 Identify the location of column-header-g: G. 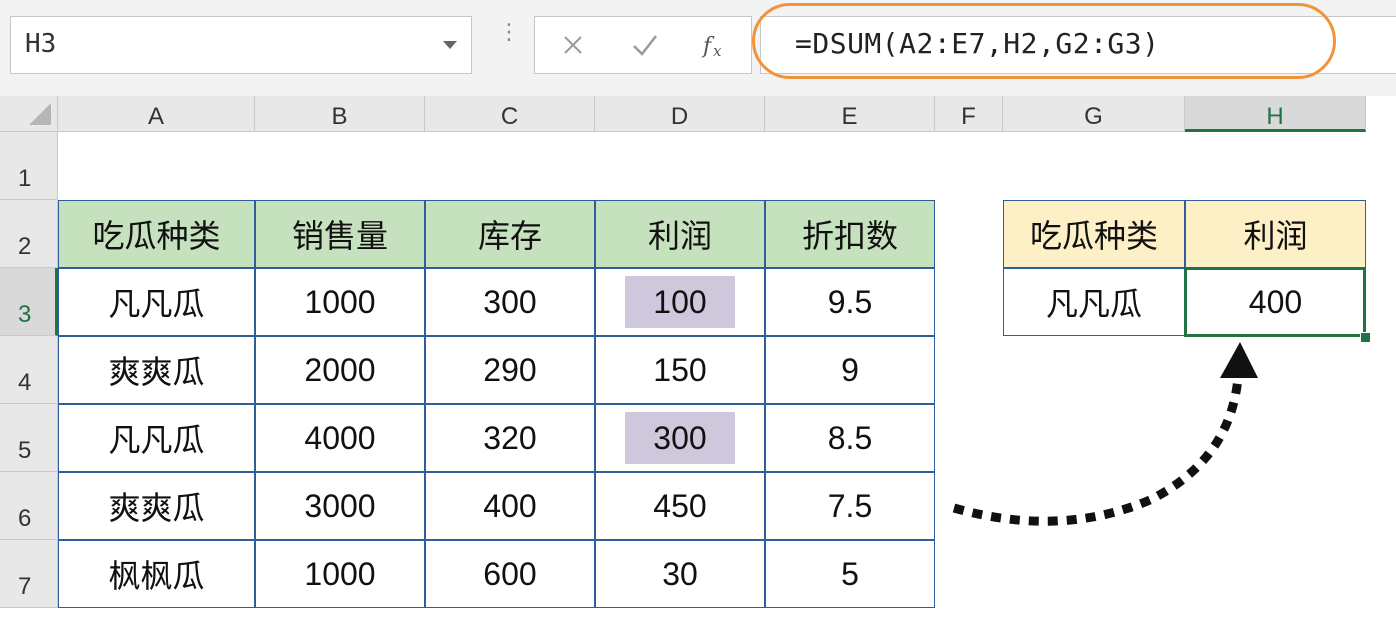
(1094, 114).